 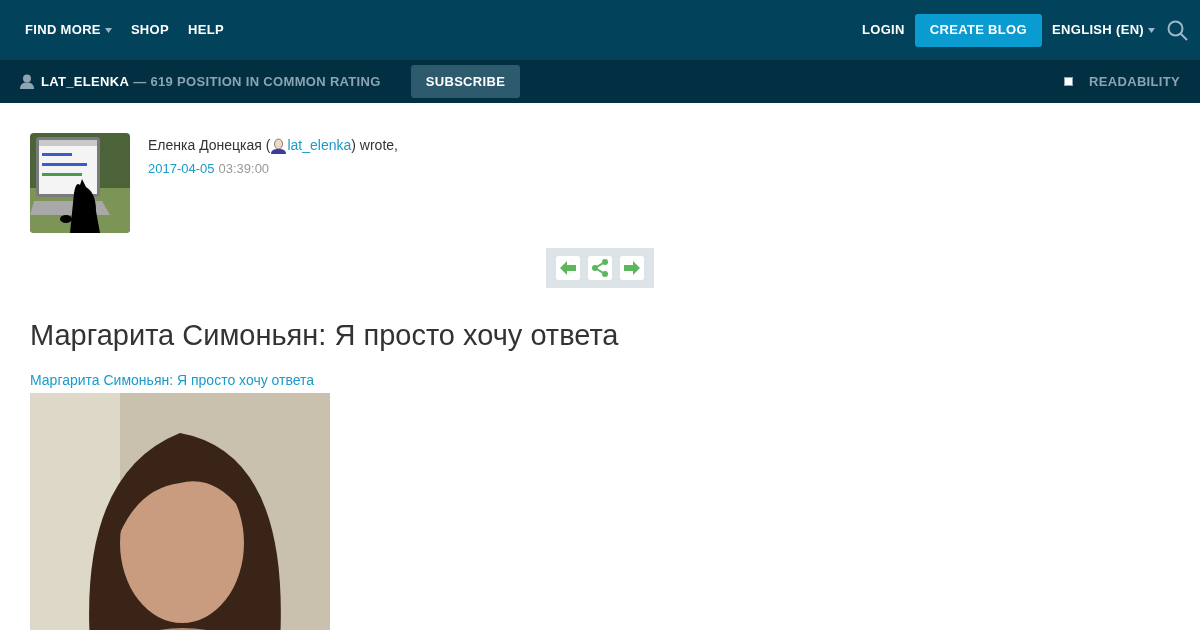 What do you see at coordinates (1177, 30) in the screenshot?
I see `search-icon` at bounding box center [1177, 30].